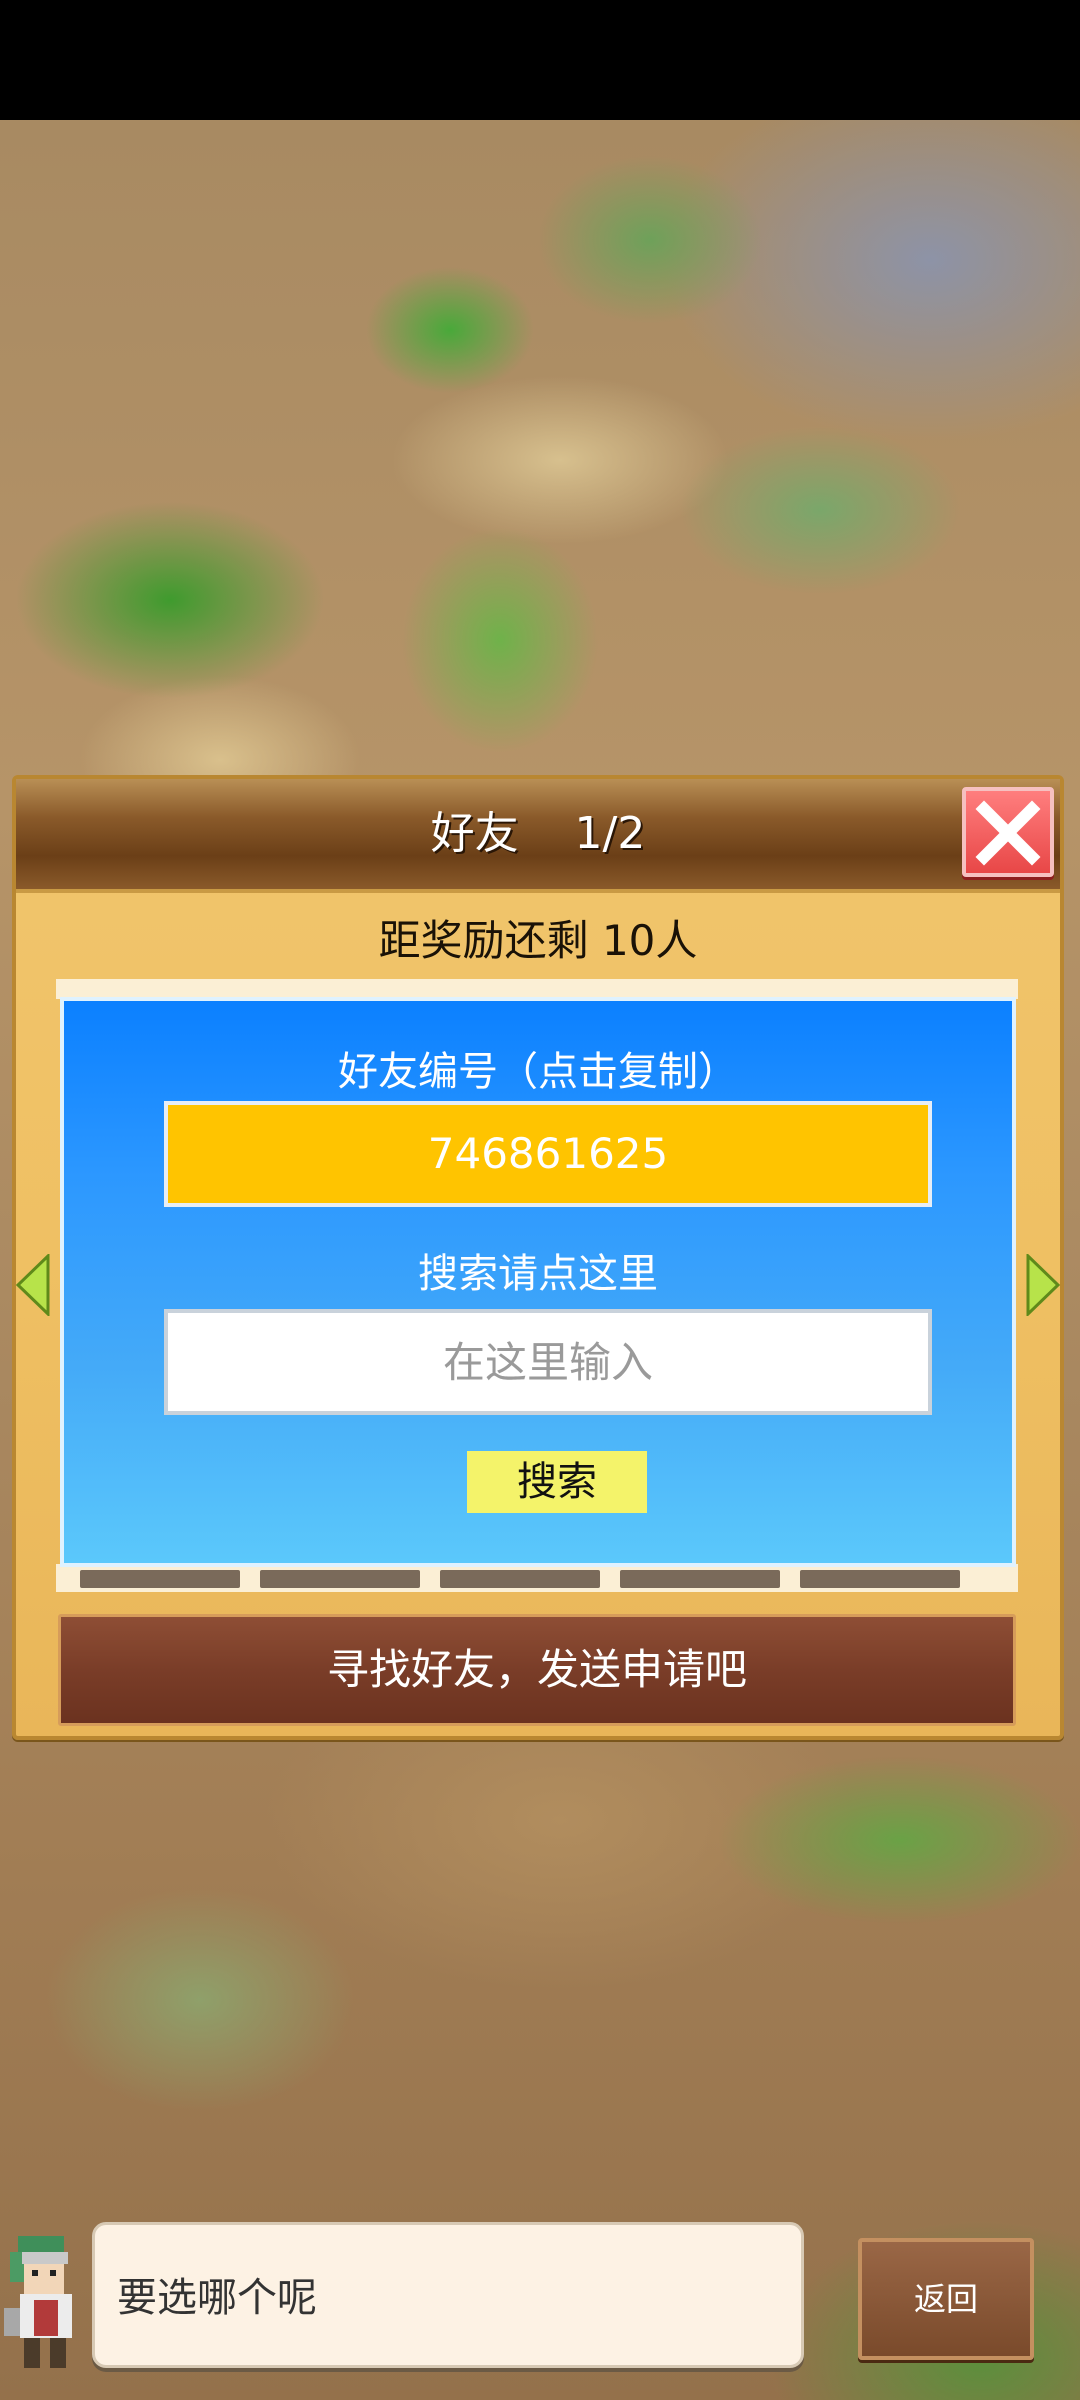 The image size is (1080, 2400). What do you see at coordinates (538, 833) in the screenshot?
I see `dialog-title: 好友 1/2` at bounding box center [538, 833].